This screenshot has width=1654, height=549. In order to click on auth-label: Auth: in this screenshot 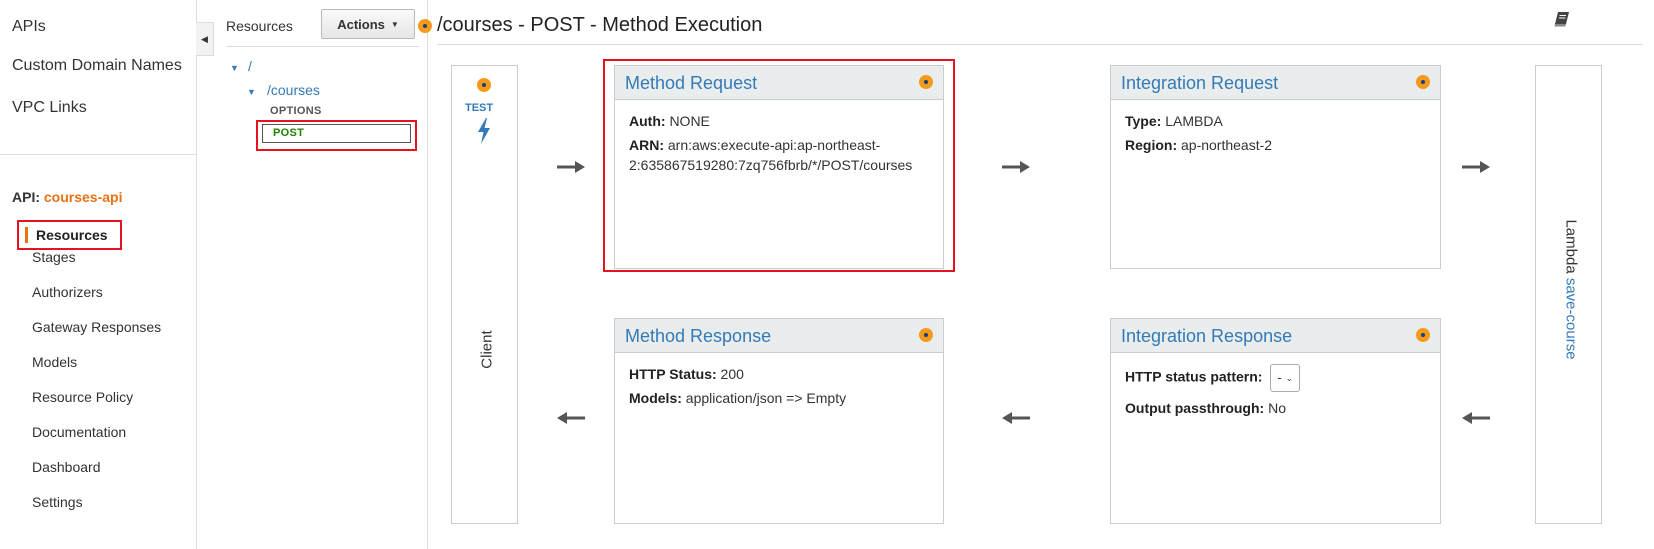, I will do `click(647, 121)`.